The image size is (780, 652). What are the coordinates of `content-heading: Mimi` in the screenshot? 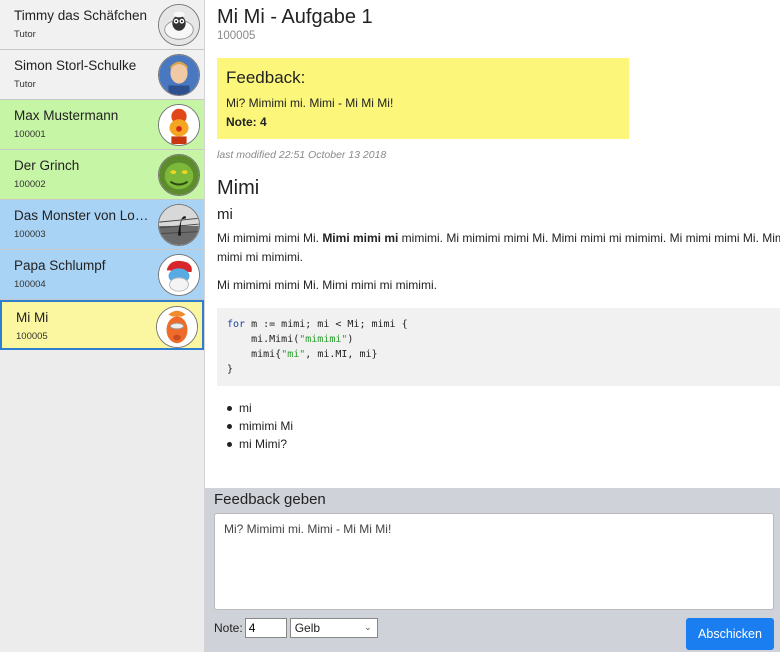 It's located at (238, 188).